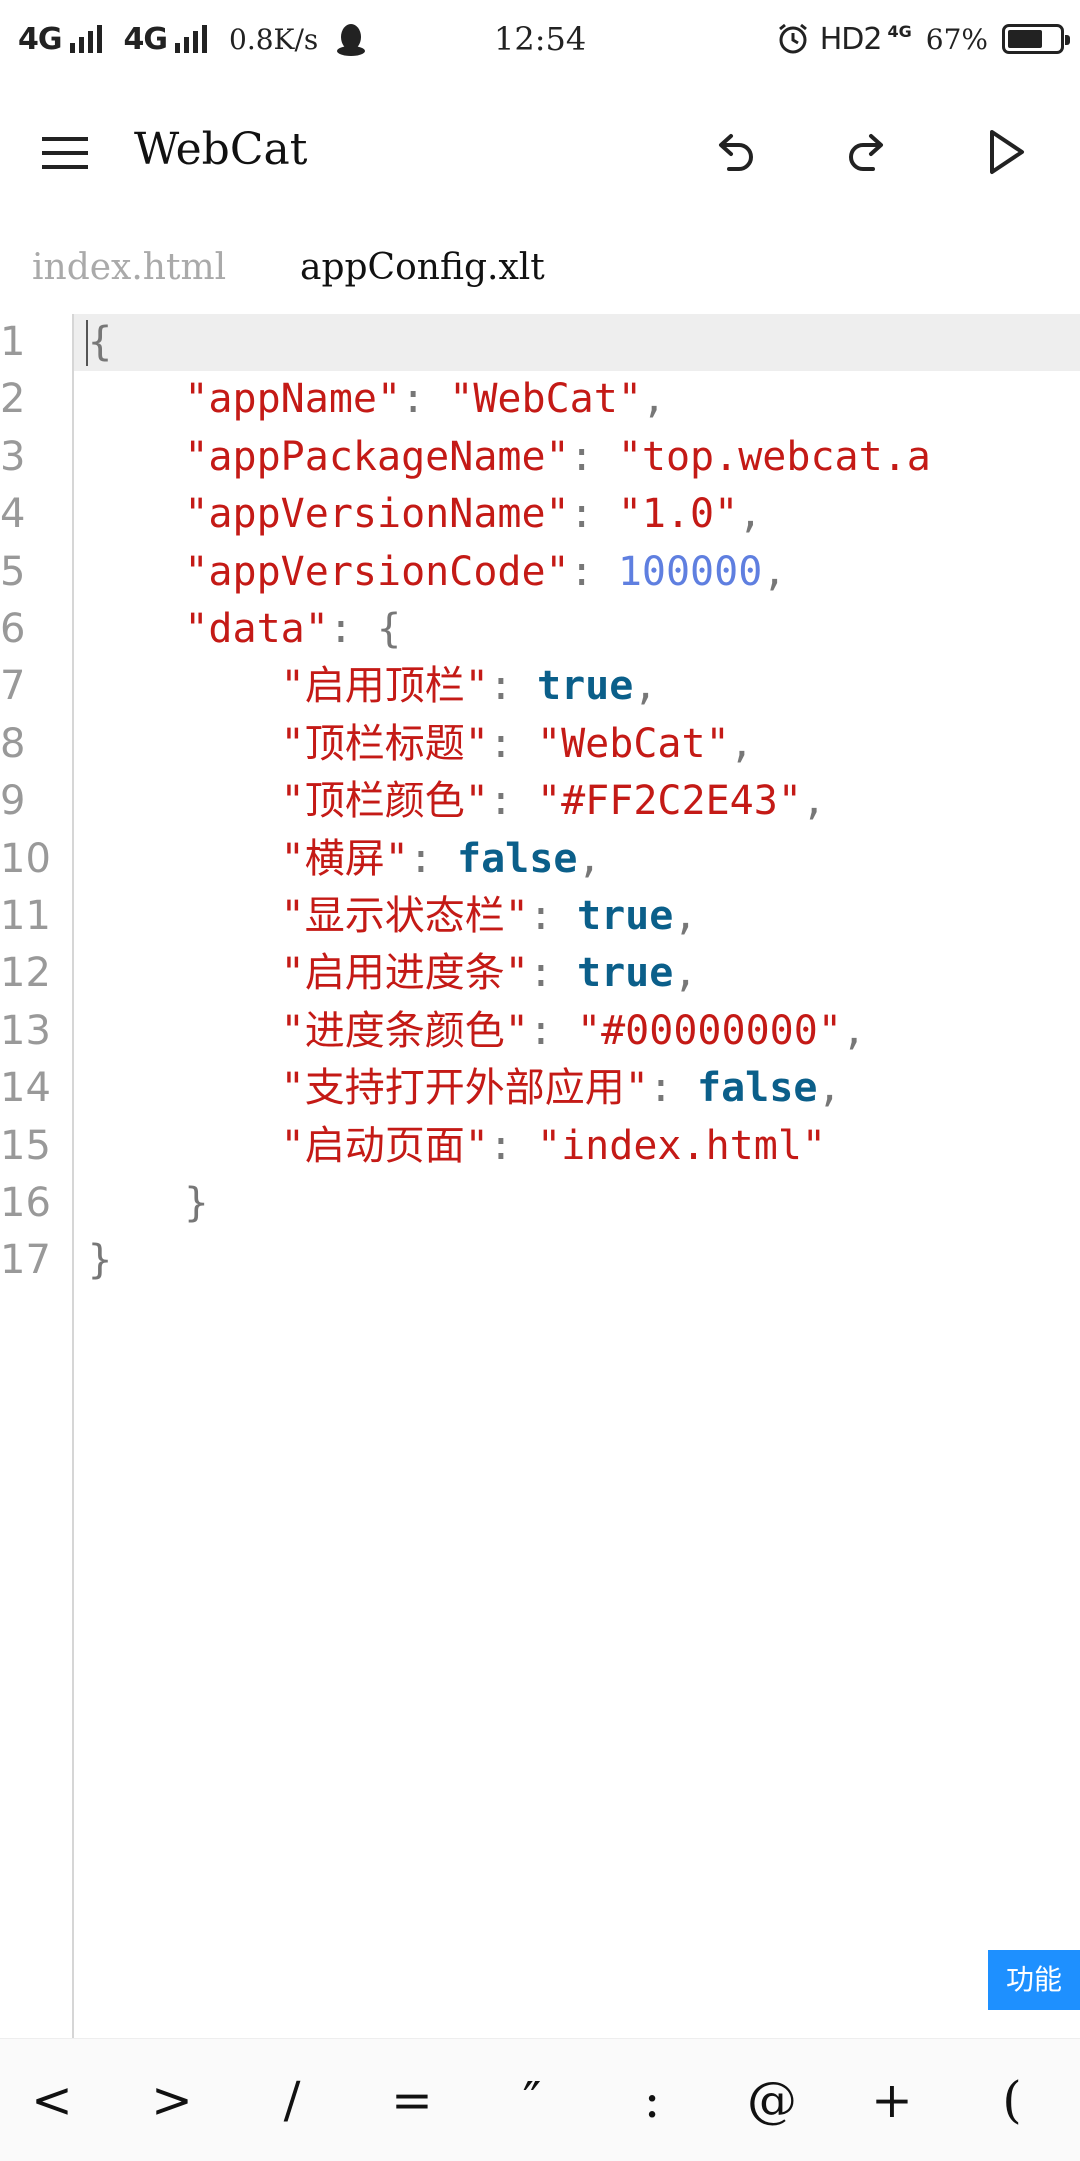 The height and width of the screenshot is (2161, 1080). I want to click on symbol-key: <, so click(52, 2100).